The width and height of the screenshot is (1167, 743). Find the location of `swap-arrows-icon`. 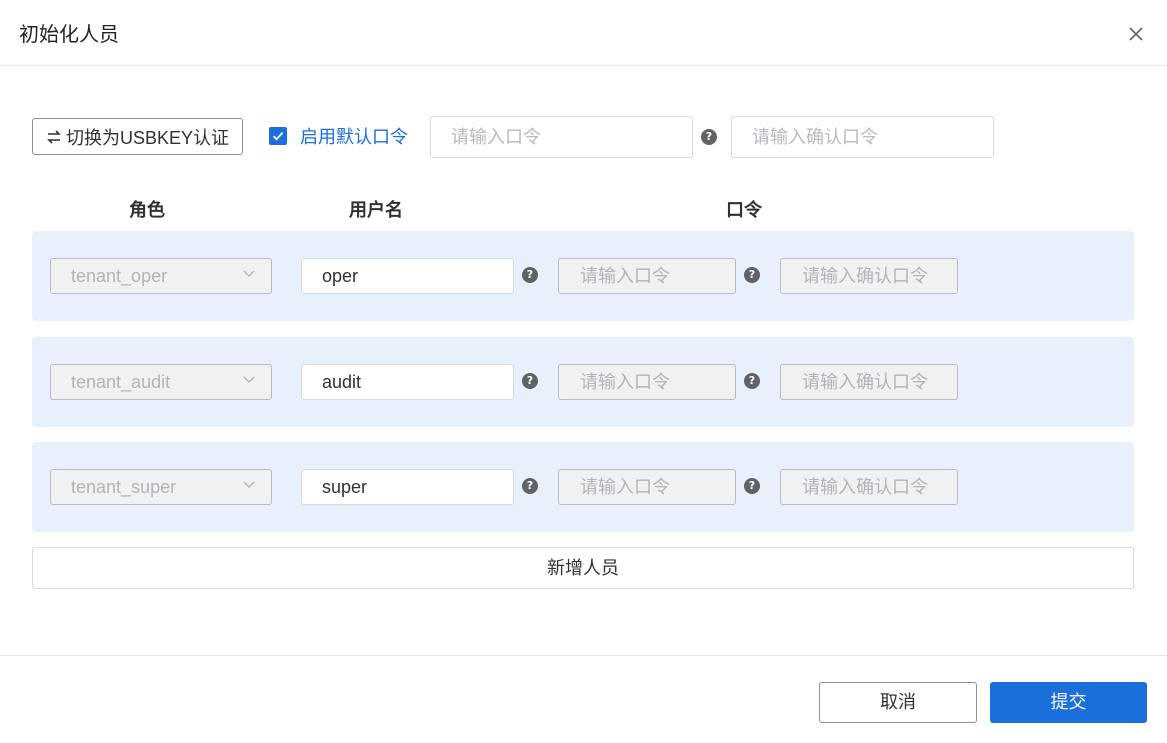

swap-arrows-icon is located at coordinates (54, 136).